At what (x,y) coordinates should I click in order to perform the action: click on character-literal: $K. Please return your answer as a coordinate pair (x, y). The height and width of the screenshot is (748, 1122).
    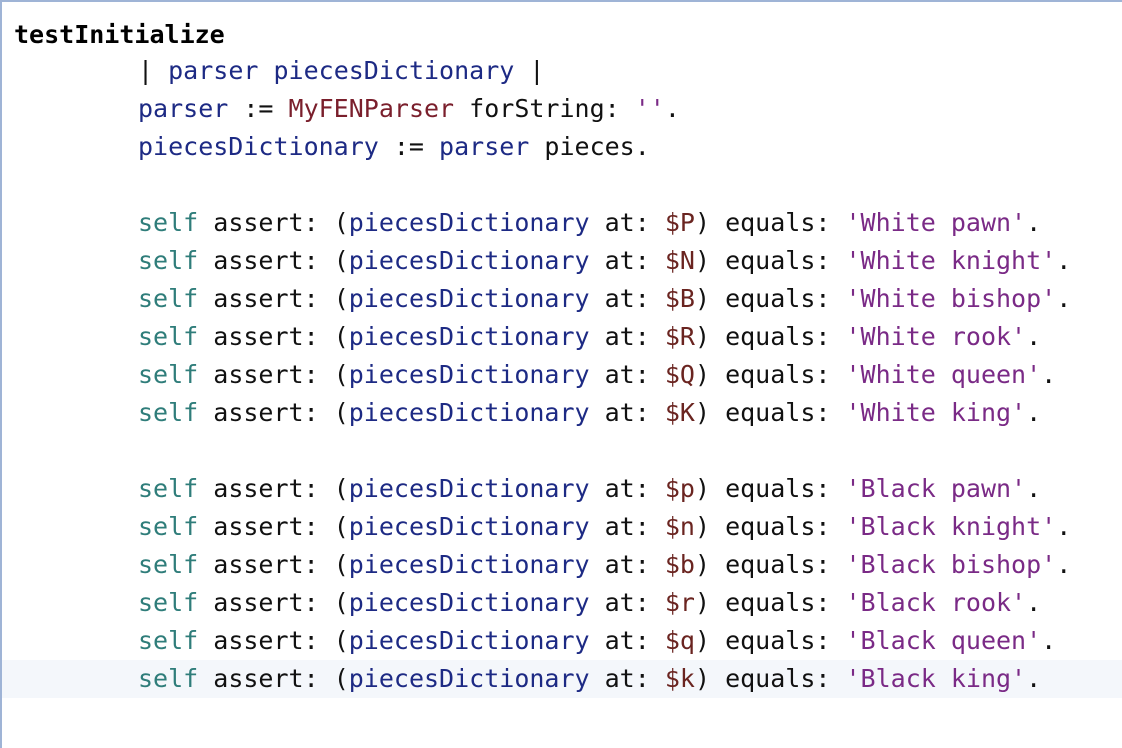
    Looking at the image, I should click on (679, 412).